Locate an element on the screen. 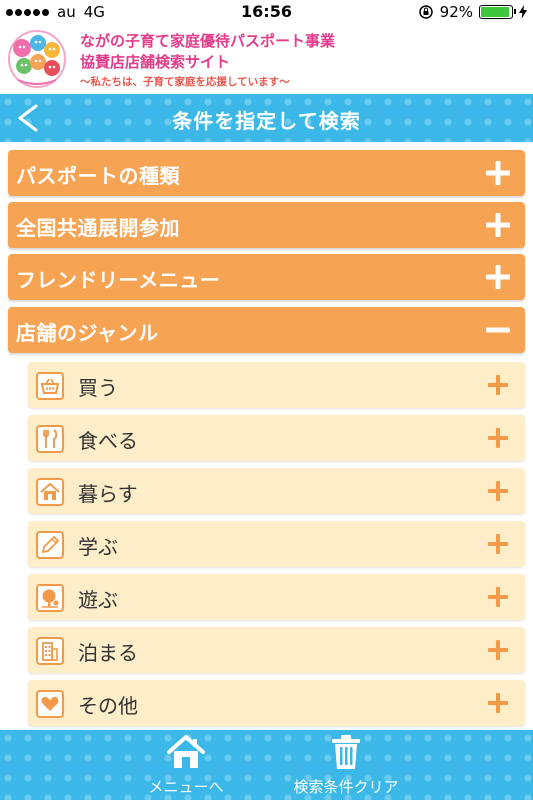 Image resolution: width=533 pixels, height=800 pixels. genre-item-eat: 食べる is located at coordinates (276, 438).